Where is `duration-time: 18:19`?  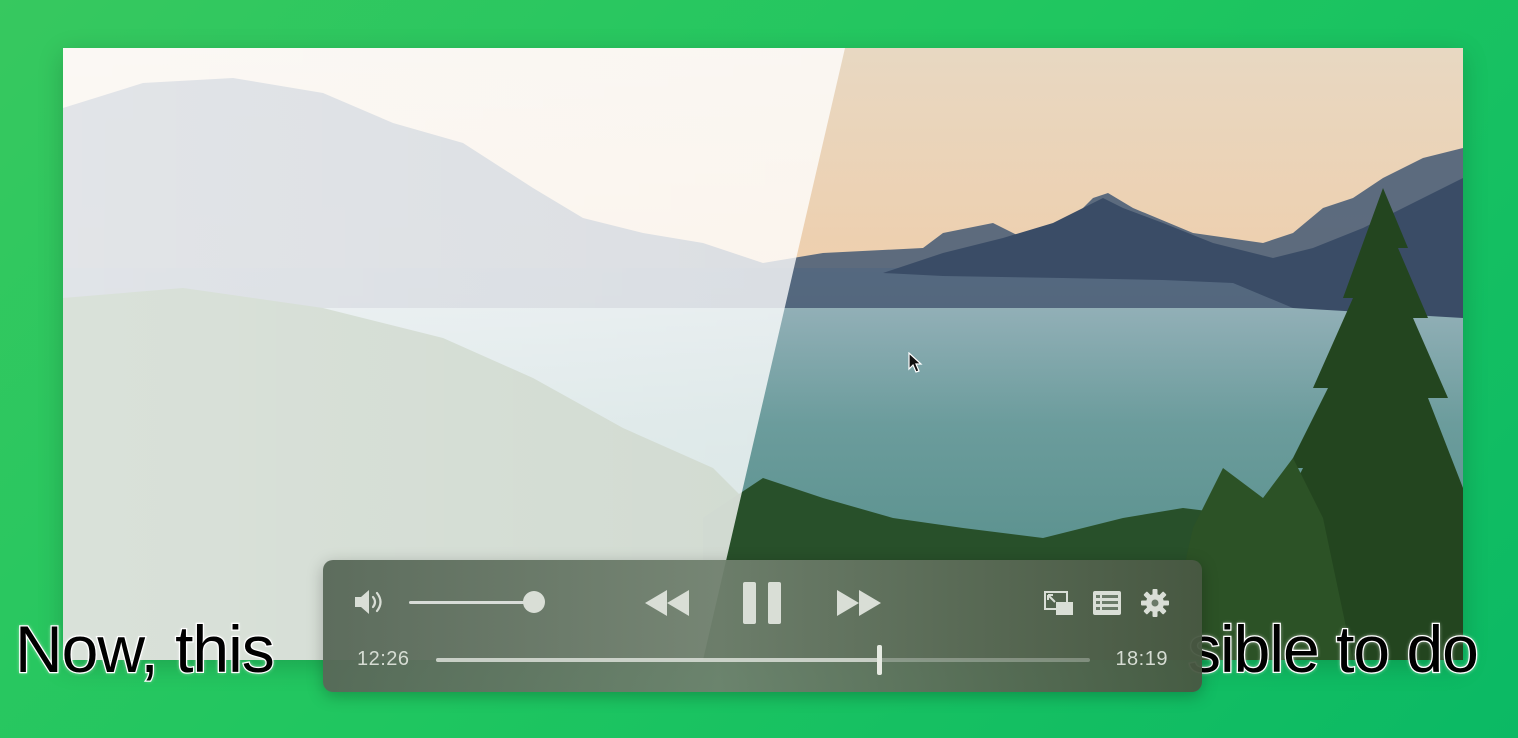
duration-time: 18:19 is located at coordinates (1141, 659).